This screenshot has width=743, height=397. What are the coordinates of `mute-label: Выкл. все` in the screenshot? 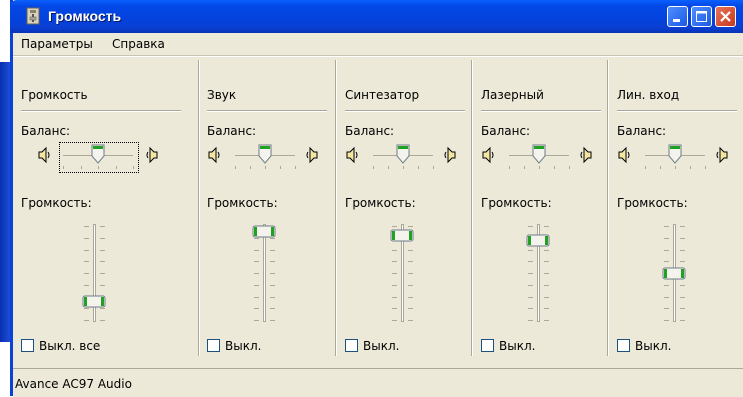 It's located at (69, 346).